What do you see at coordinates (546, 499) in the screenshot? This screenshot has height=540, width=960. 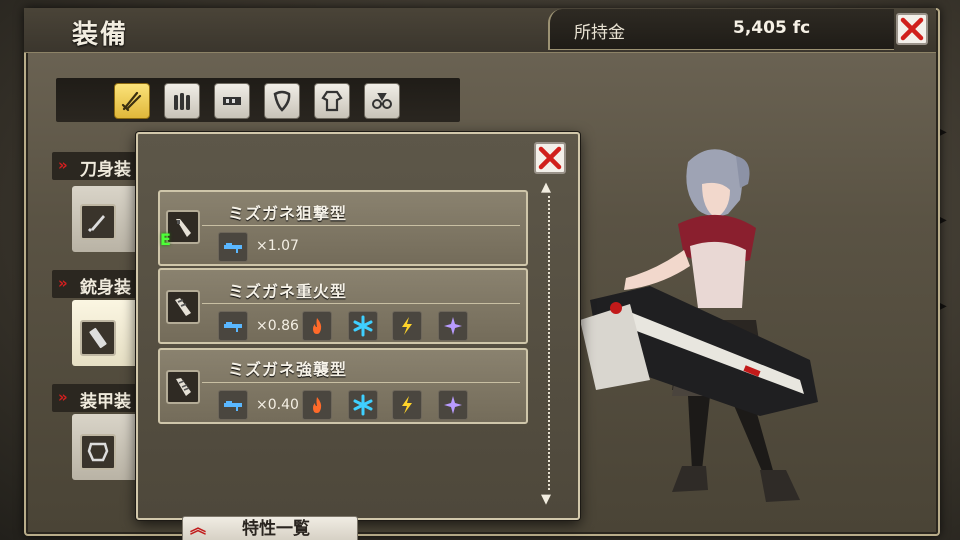 I see `scroll-down-icon: ▼` at bounding box center [546, 499].